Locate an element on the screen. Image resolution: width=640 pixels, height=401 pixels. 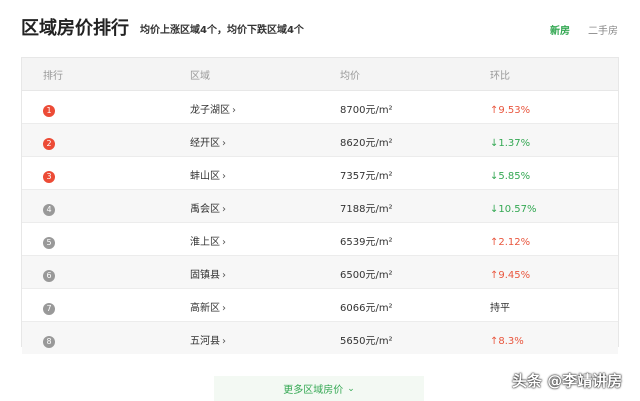
rank-badge: 6 is located at coordinates (49, 275).